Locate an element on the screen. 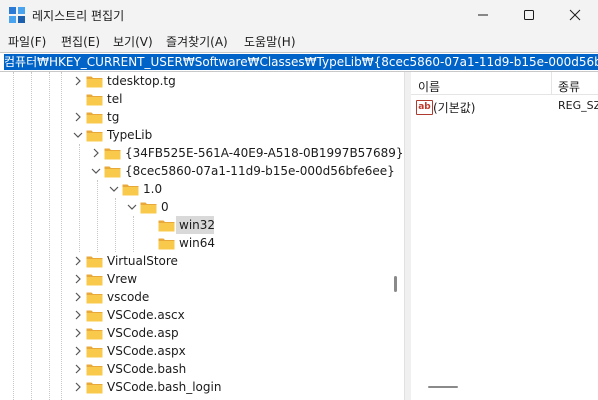 This screenshot has height=400, width=598. menu-view: 보기(V) is located at coordinates (133, 41).